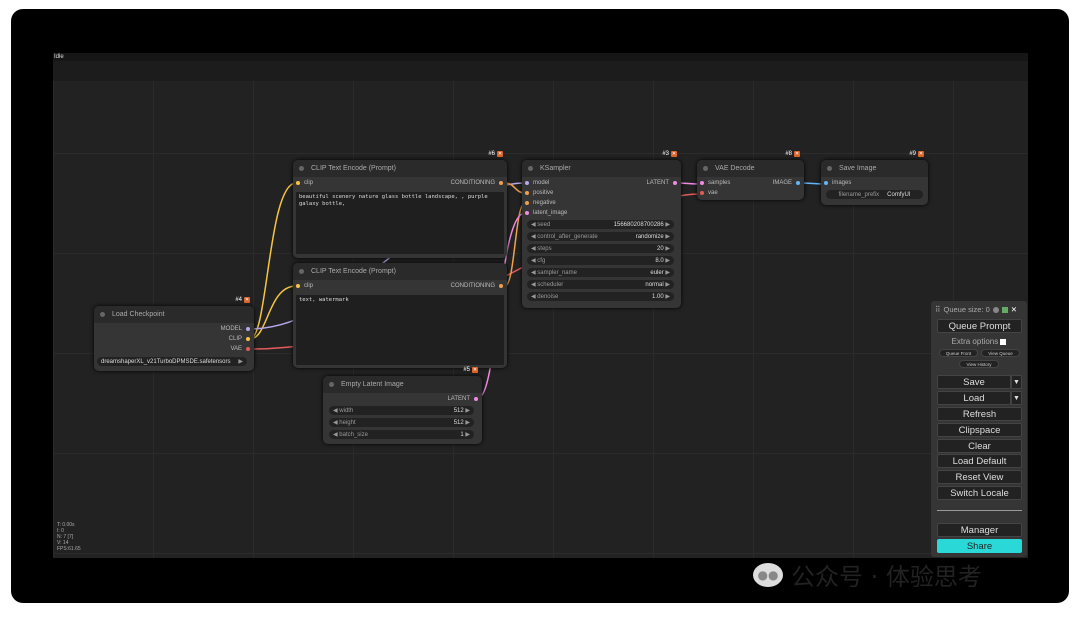 This screenshot has width=1080, height=617. What do you see at coordinates (242, 300) in the screenshot?
I see `node-id-badge: #4 ✕` at bounding box center [242, 300].